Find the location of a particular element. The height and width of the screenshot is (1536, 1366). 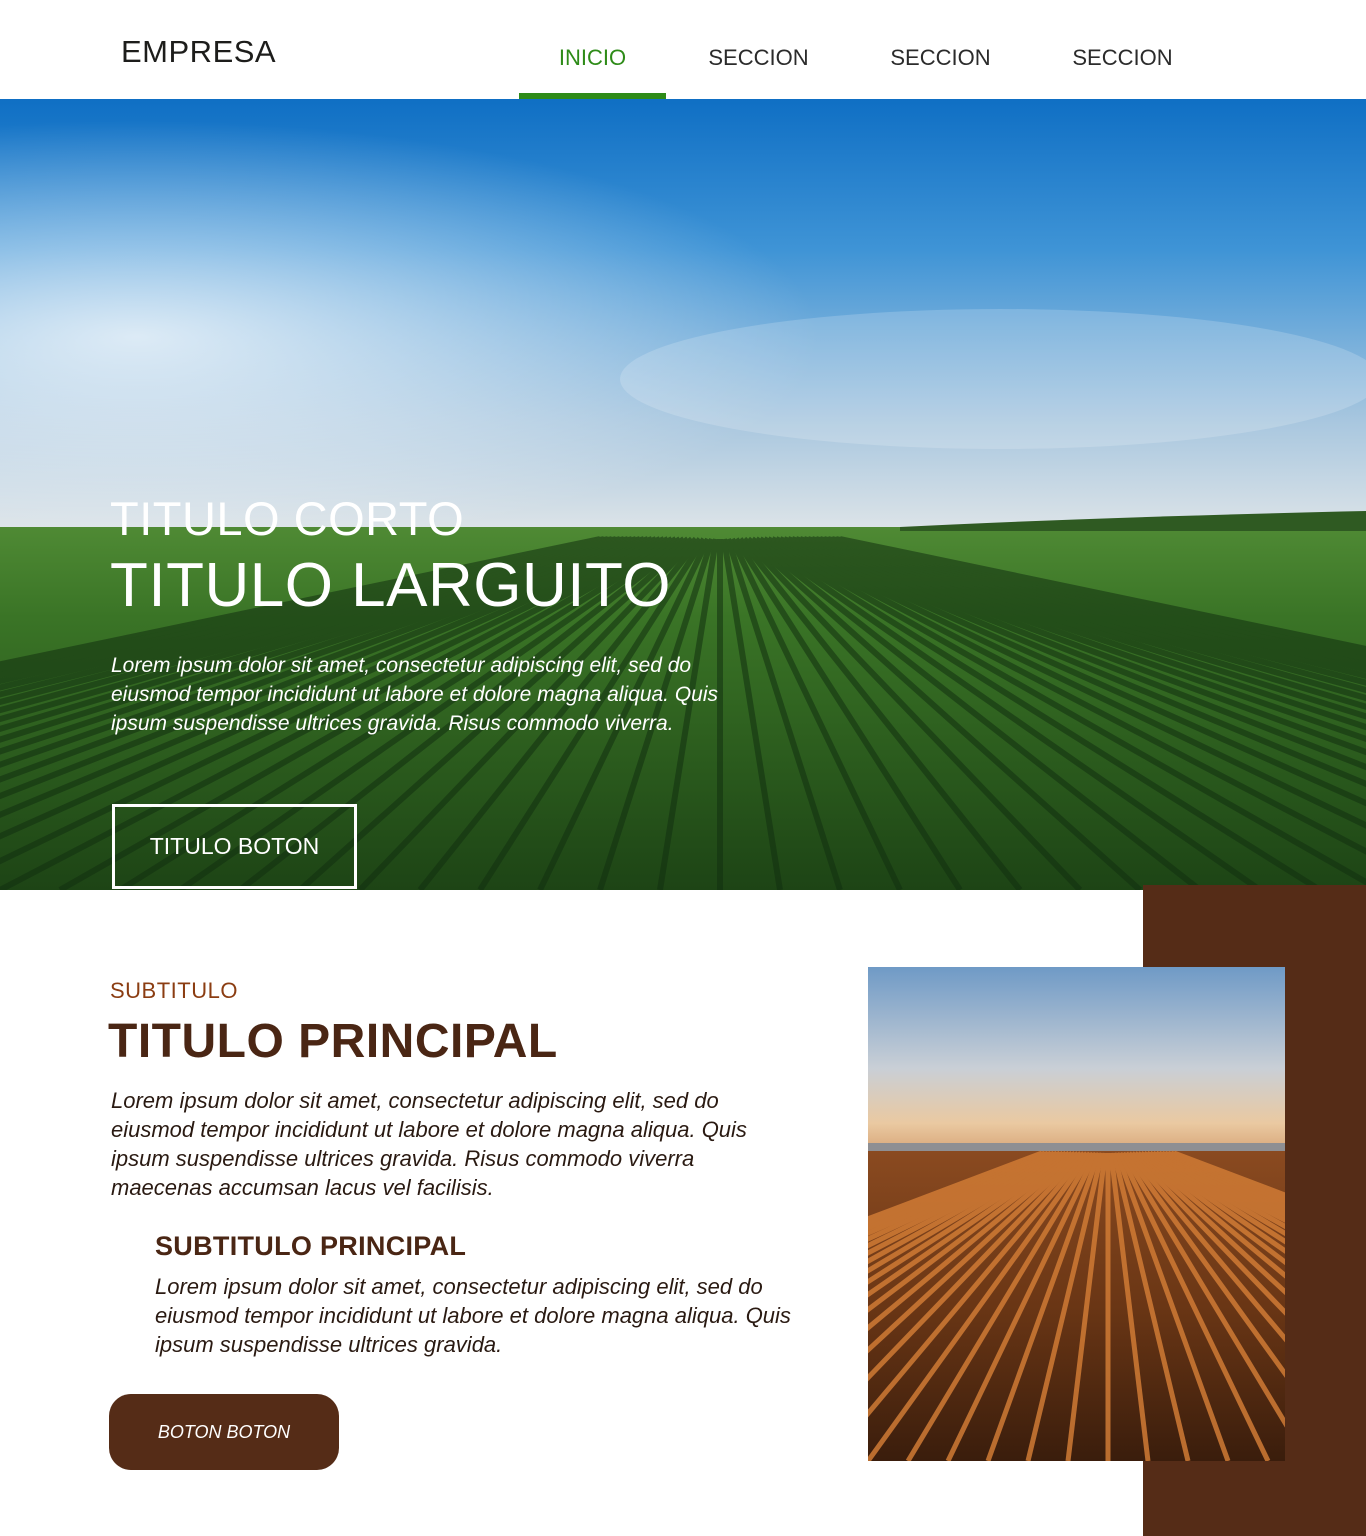

section-subtitle: SUBTITULO is located at coordinates (174, 990).